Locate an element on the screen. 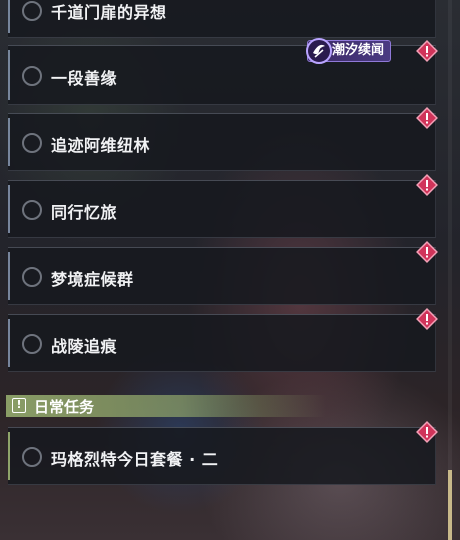 The image size is (460, 540). exclamation-icon: ! is located at coordinates (19, 405).